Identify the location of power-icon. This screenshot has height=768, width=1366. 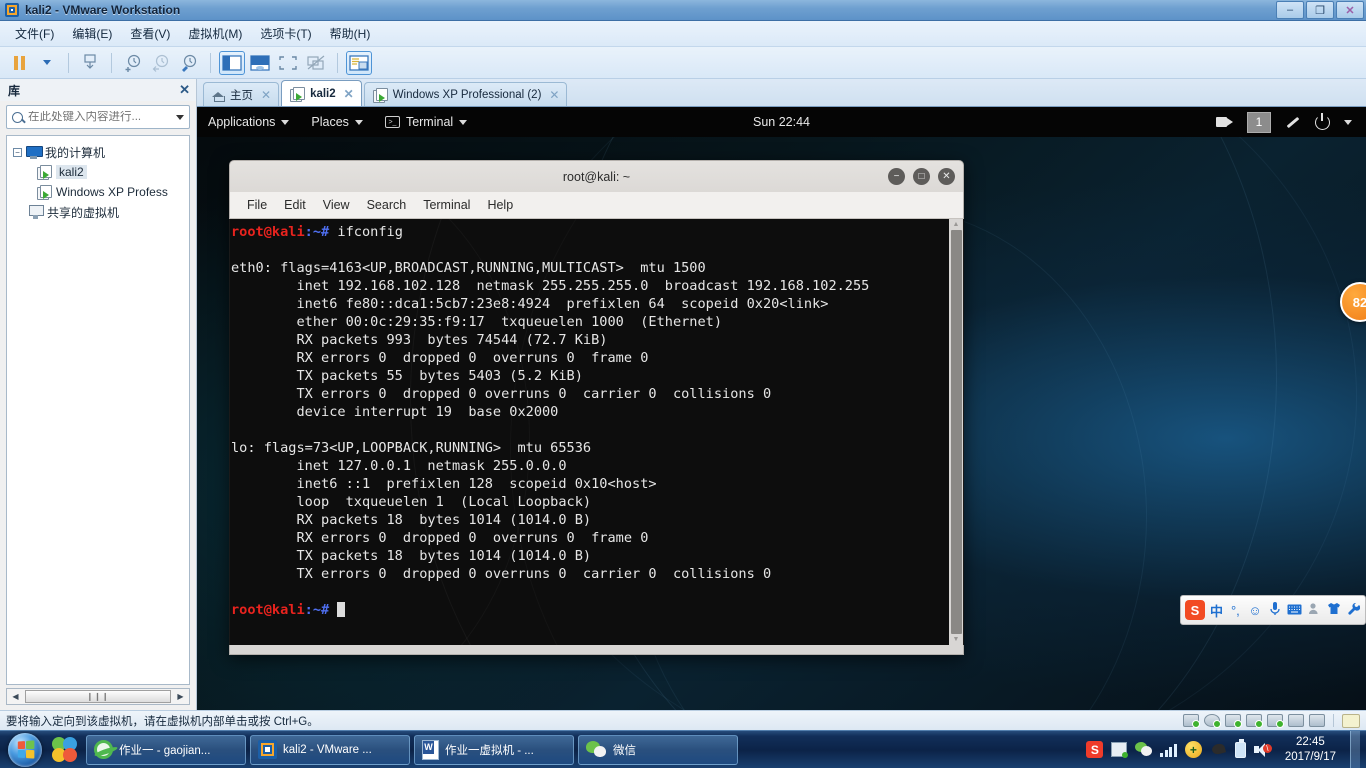
(1322, 121).